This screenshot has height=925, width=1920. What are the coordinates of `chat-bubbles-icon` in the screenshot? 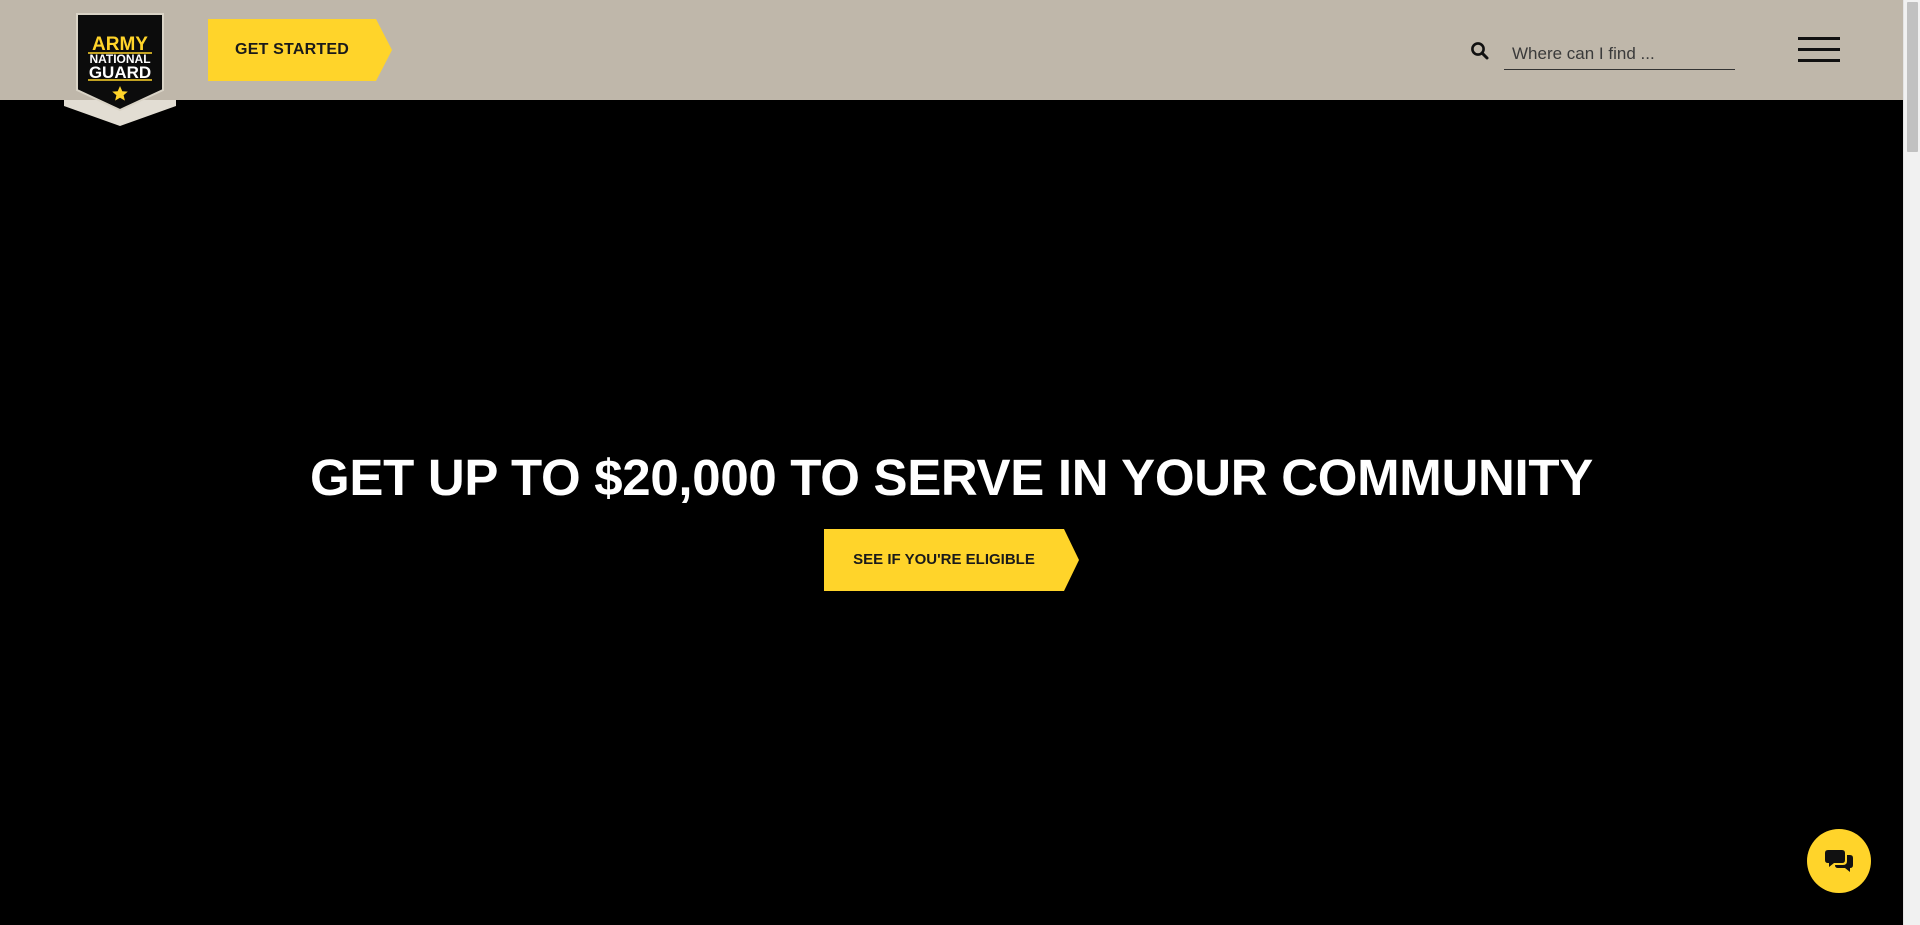 It's located at (1839, 861).